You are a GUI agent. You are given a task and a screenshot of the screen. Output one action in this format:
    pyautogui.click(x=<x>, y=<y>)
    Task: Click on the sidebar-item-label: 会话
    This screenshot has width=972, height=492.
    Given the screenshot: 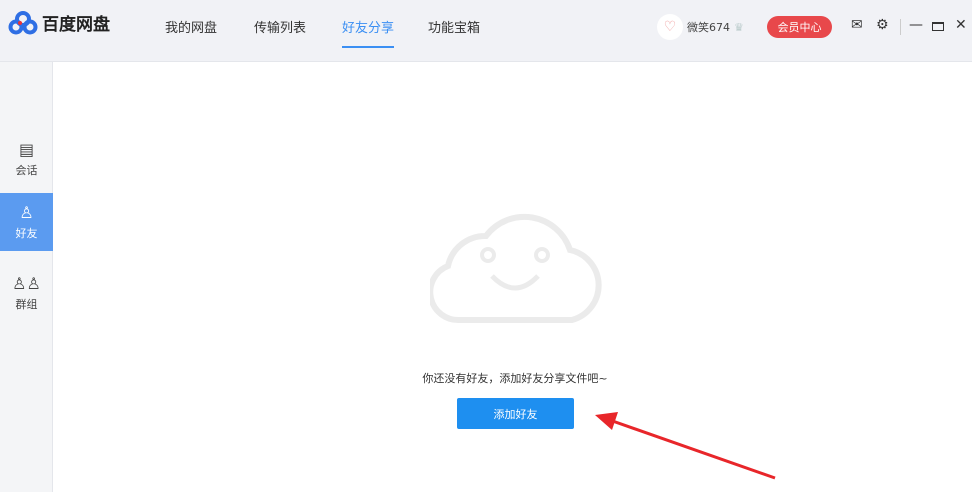 What is the action you would take?
    pyautogui.click(x=26, y=170)
    